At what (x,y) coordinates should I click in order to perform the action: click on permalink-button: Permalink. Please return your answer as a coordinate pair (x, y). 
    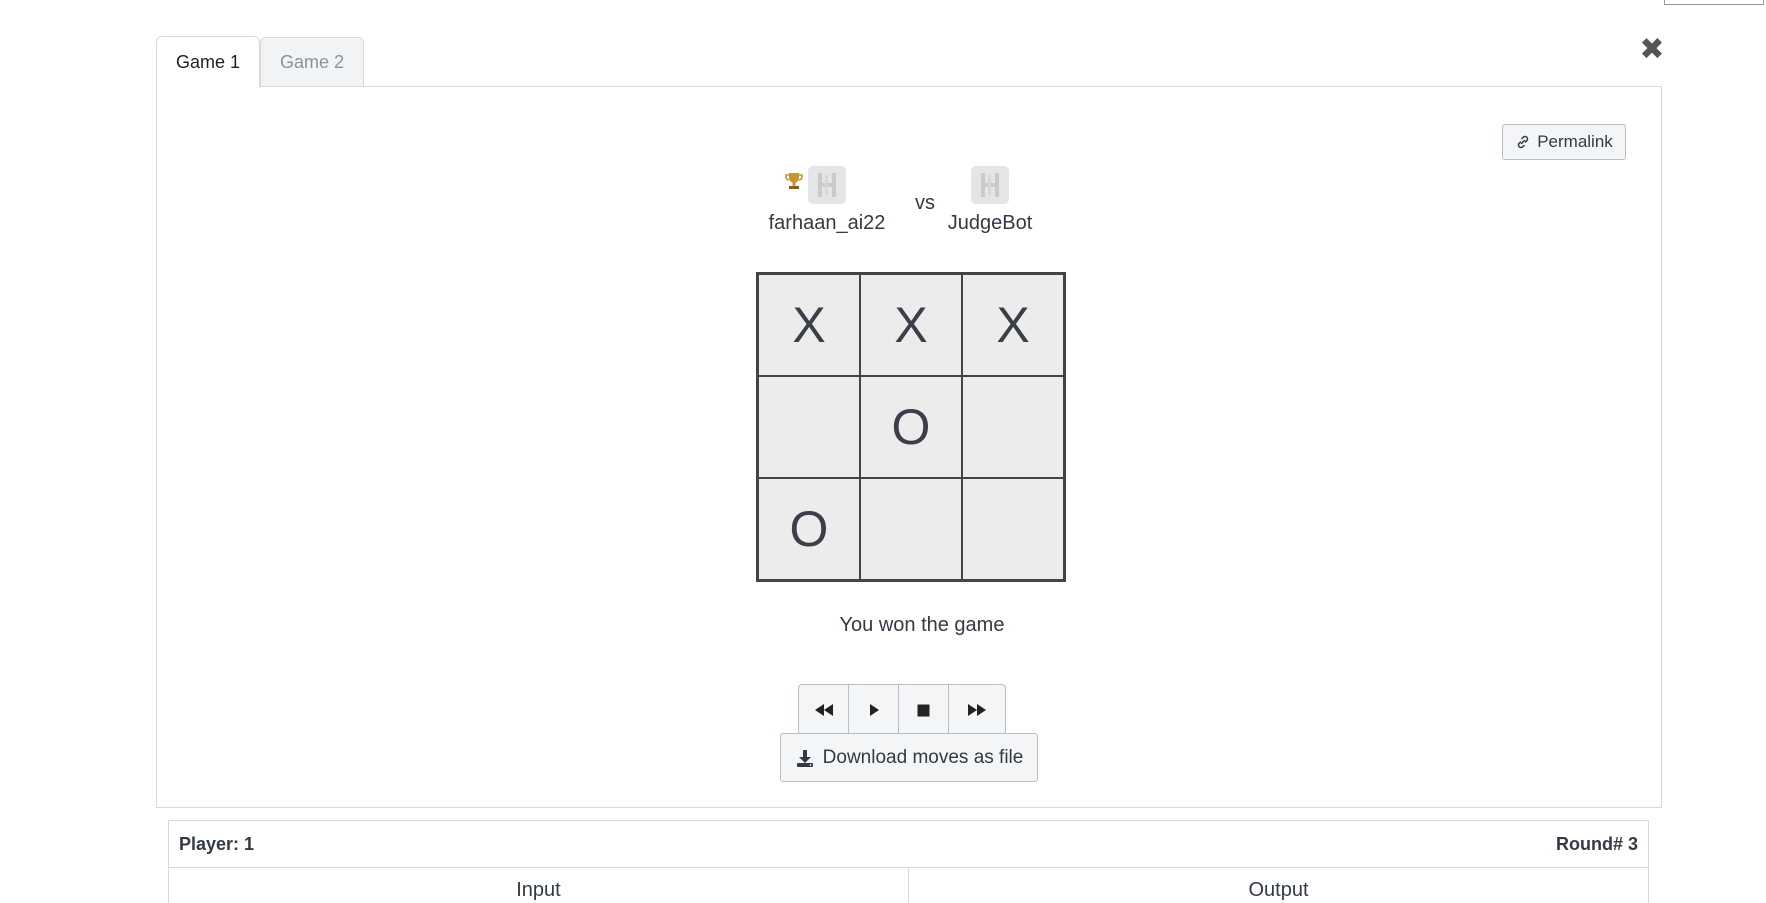
    Looking at the image, I should click on (1564, 142).